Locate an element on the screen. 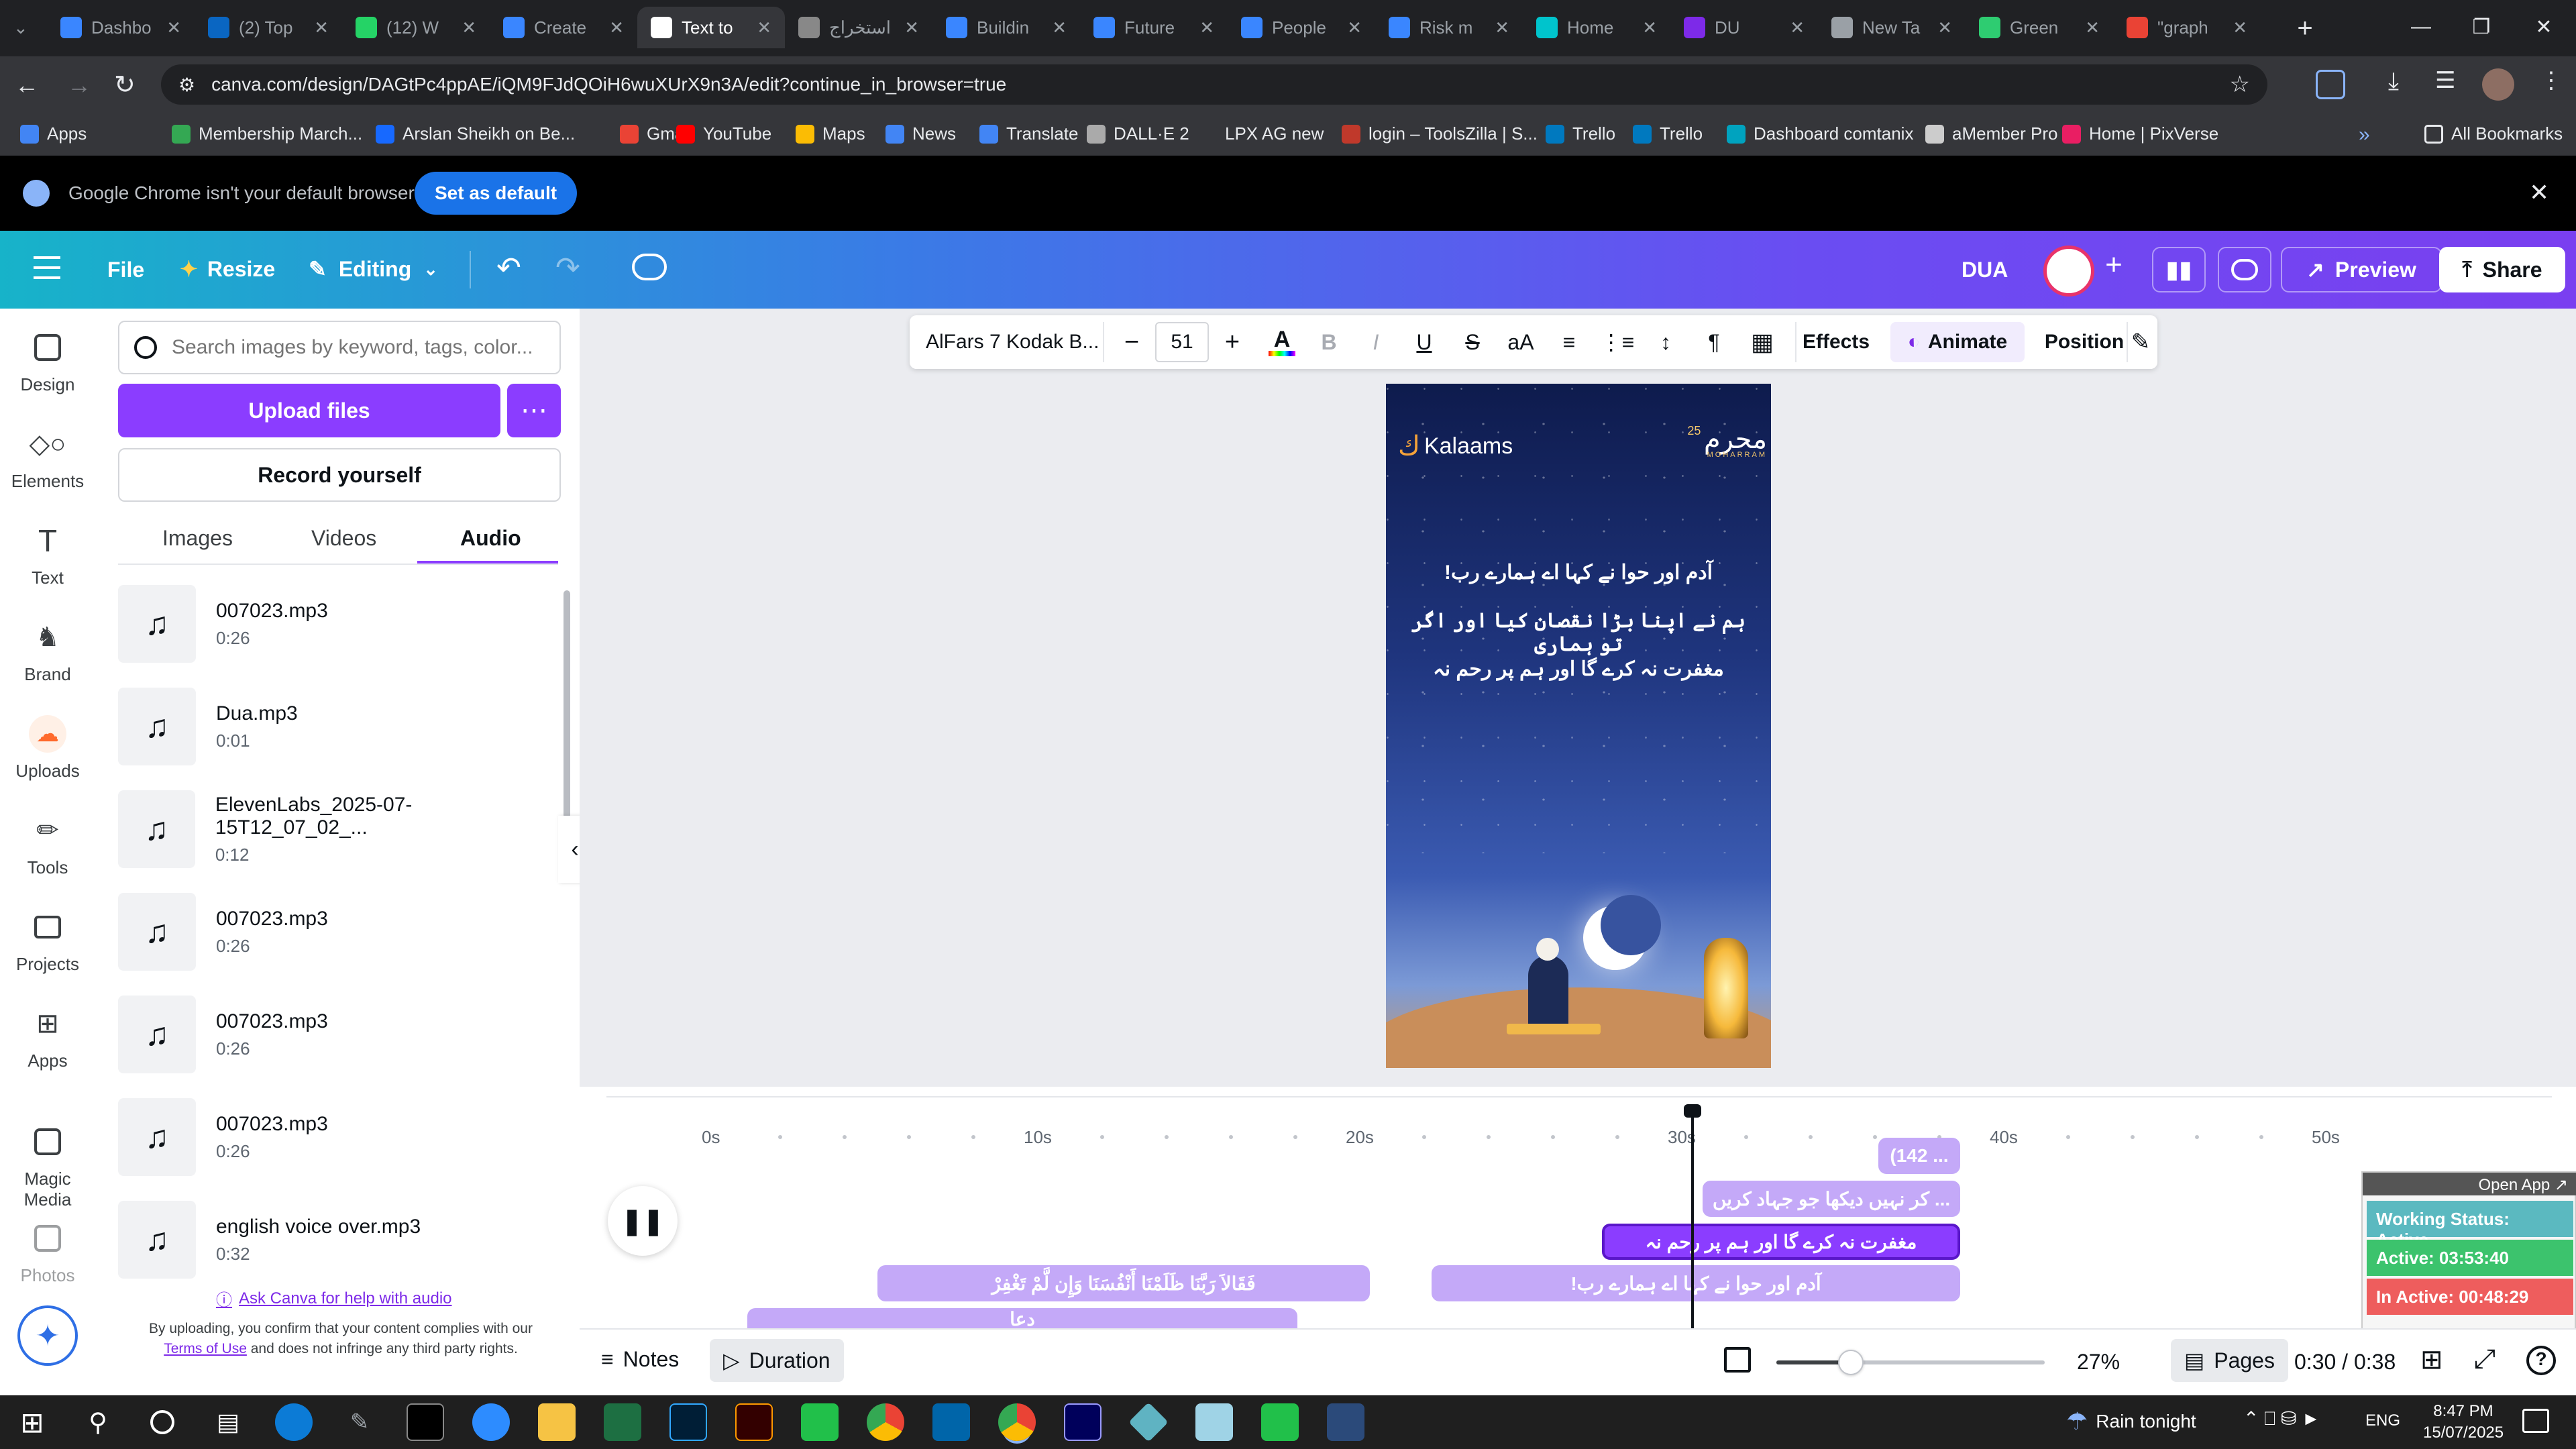 The width and height of the screenshot is (2576, 1449). bookmarks-overflow-icon: » is located at coordinates (2364, 134).